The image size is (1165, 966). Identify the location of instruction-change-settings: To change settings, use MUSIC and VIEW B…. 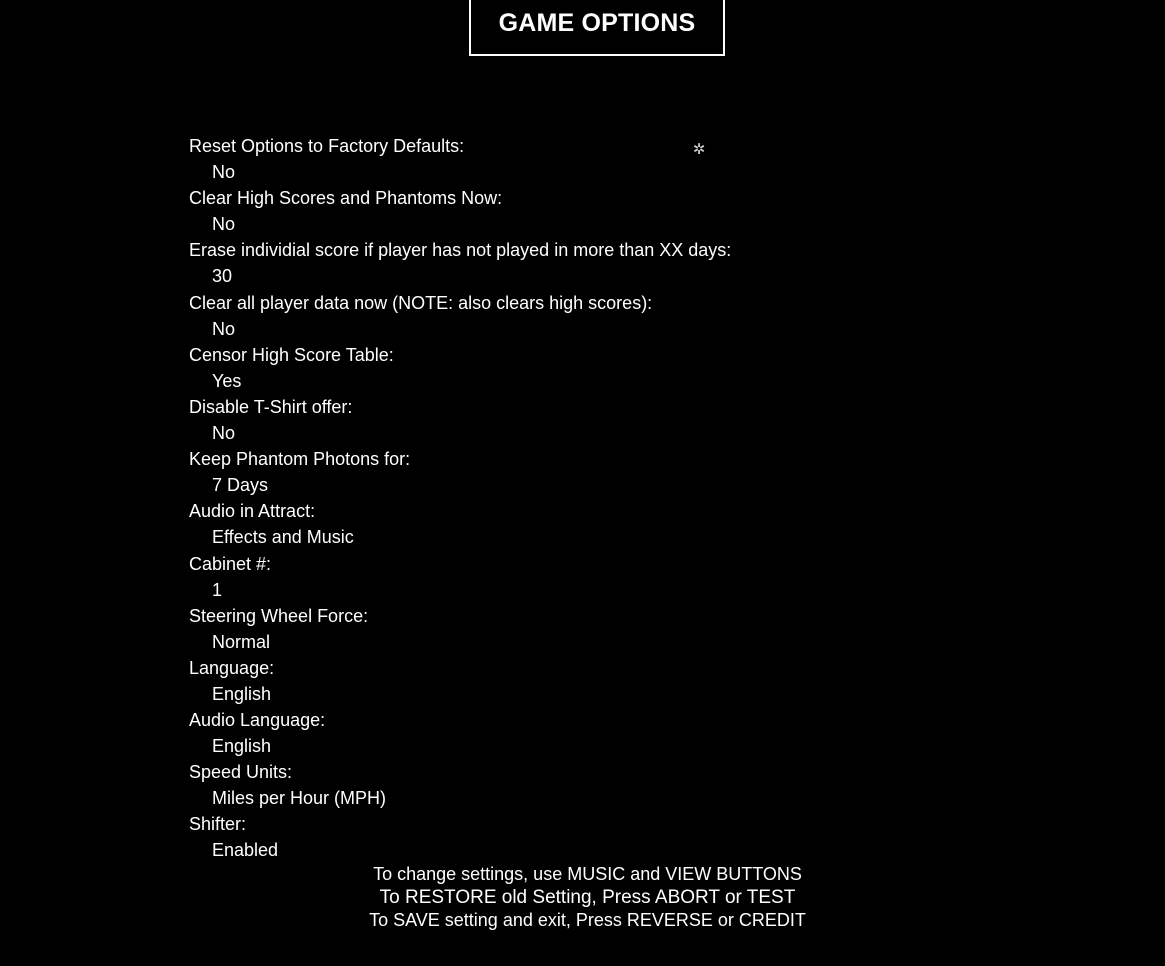
(587, 874).